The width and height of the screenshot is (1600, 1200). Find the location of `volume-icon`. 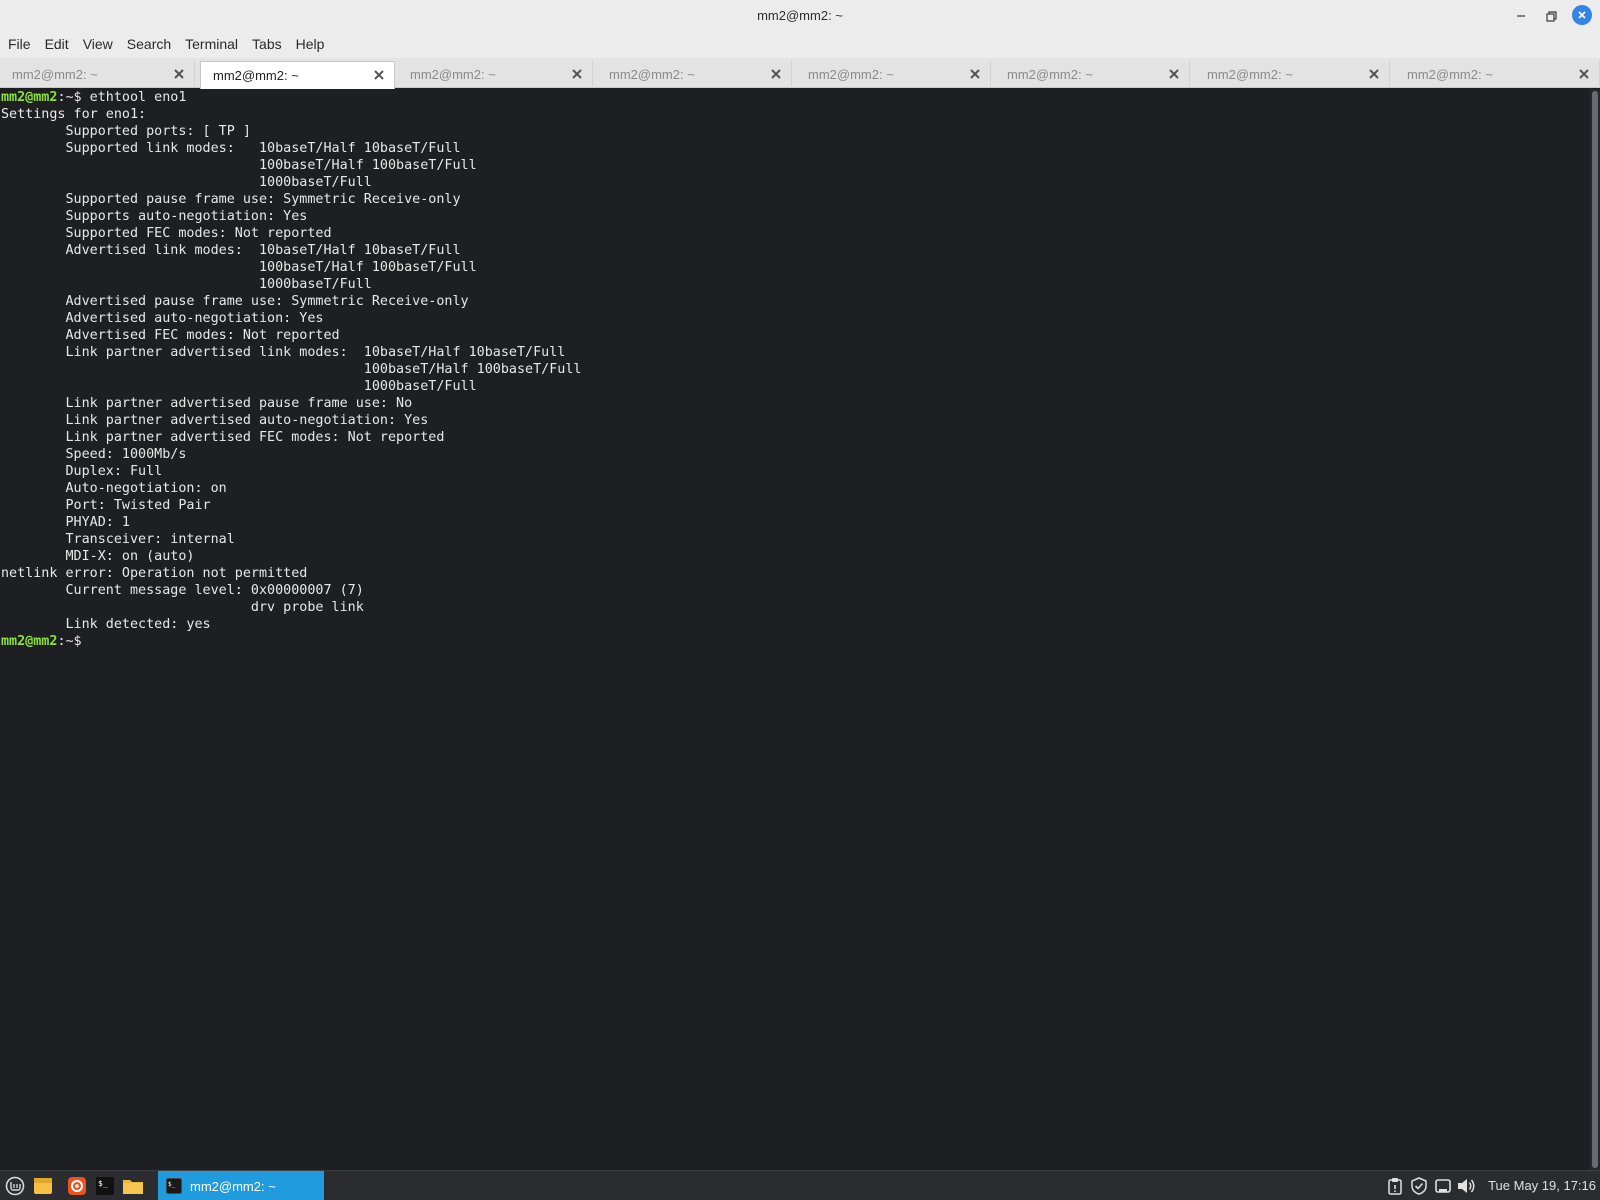

volume-icon is located at coordinates (1466, 1186).